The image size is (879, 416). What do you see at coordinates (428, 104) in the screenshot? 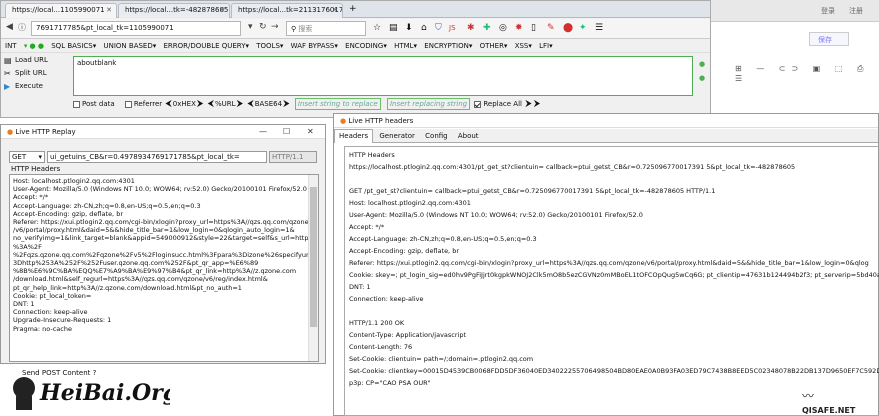
I see `replacing-string-input: Insert replacing string` at bounding box center [428, 104].